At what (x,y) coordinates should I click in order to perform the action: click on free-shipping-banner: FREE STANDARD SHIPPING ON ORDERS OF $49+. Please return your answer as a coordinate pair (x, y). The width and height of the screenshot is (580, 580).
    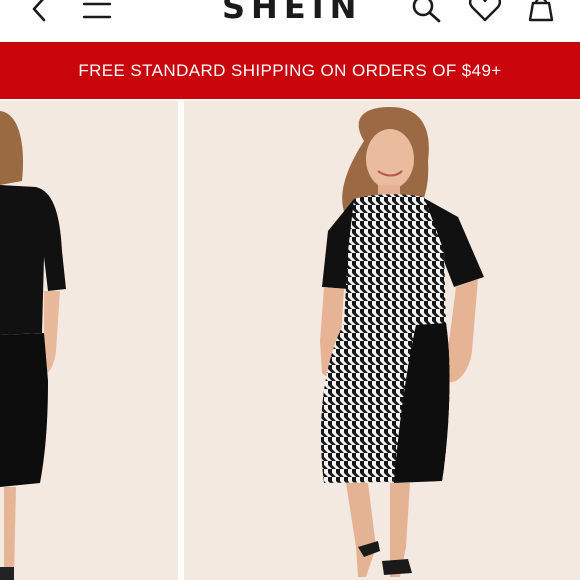
    Looking at the image, I should click on (290, 70).